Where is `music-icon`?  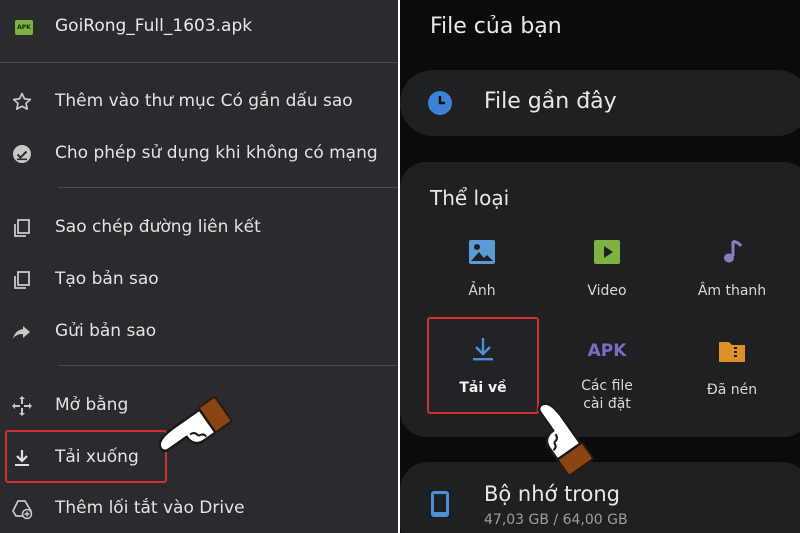 music-icon is located at coordinates (733, 251).